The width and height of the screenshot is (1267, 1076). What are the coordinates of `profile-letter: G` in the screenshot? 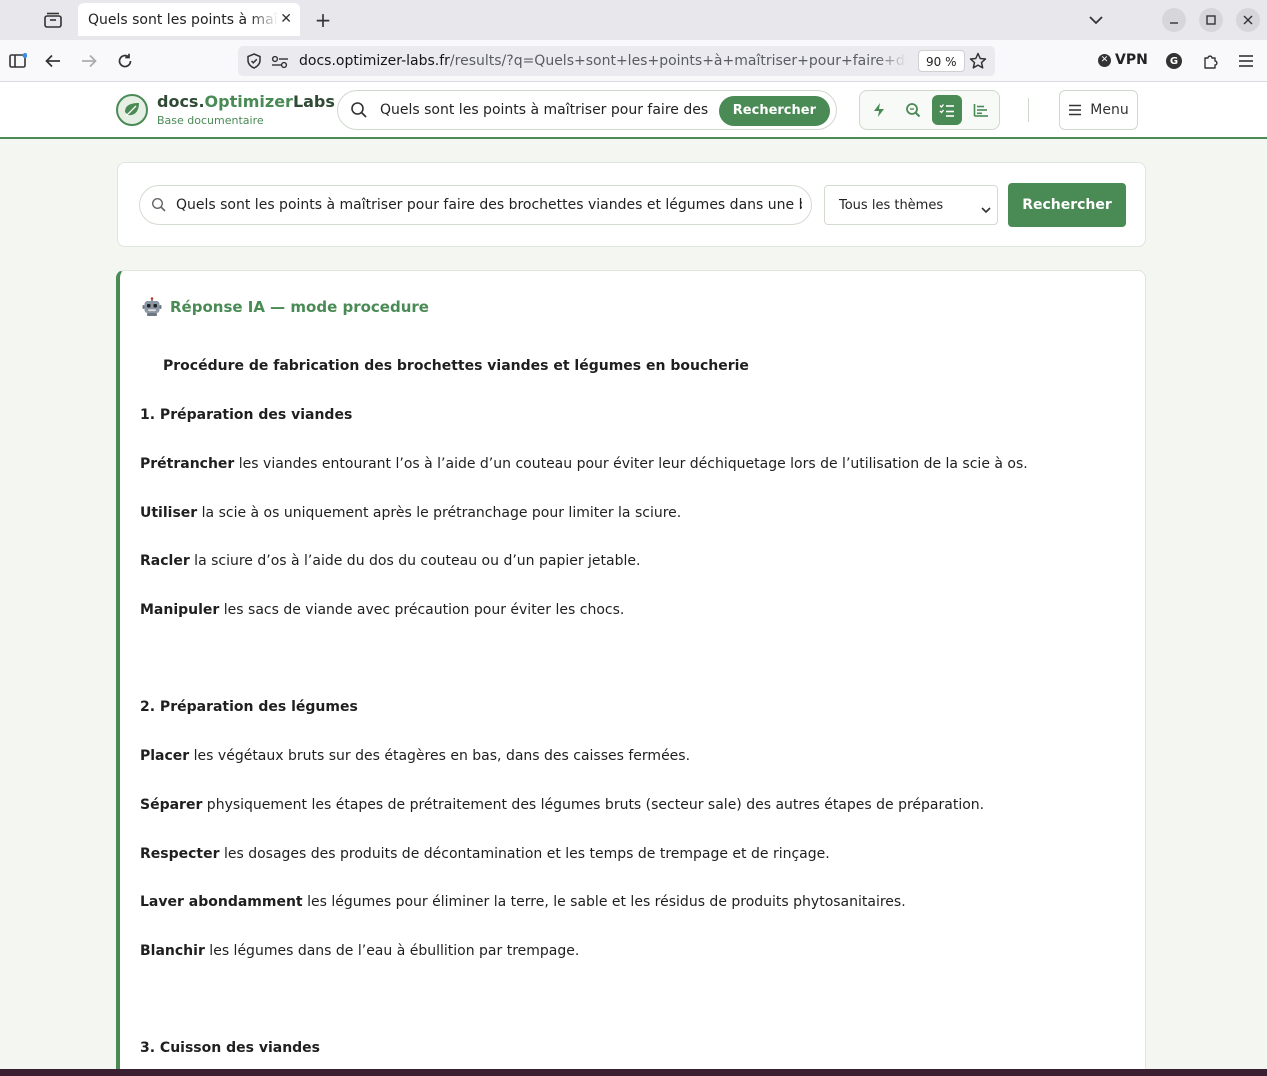 It's located at (1174, 61).